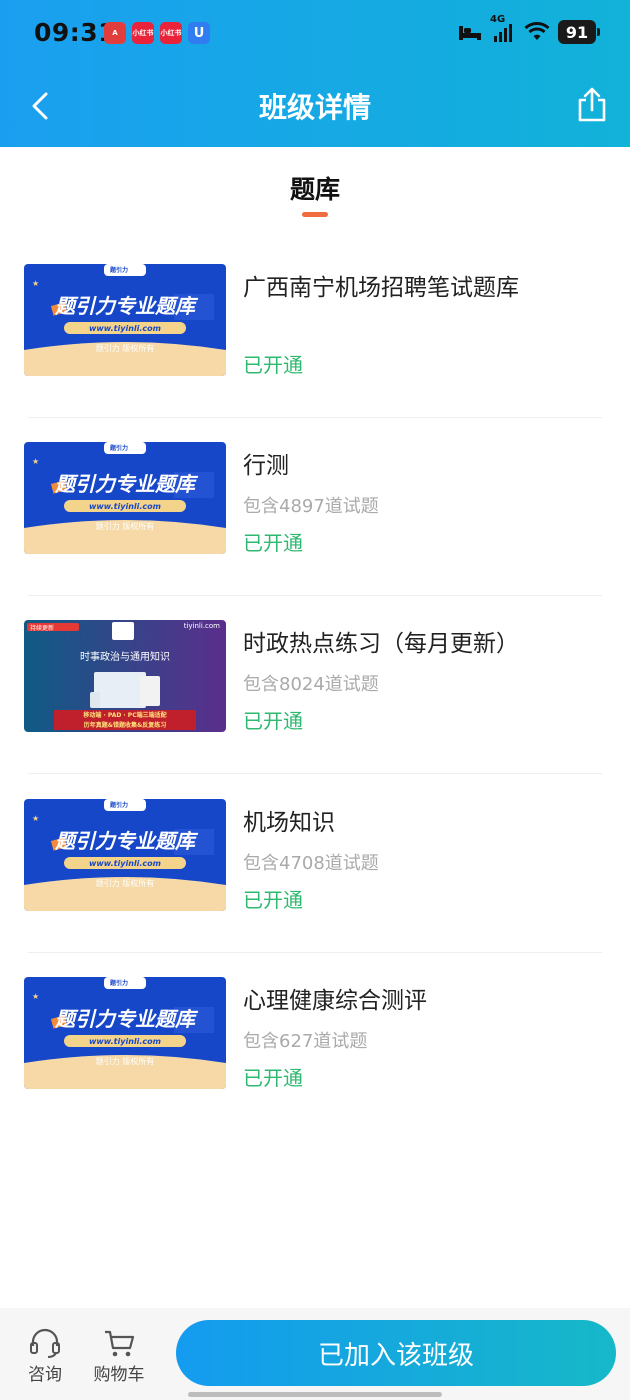  What do you see at coordinates (266, 466) in the screenshot?
I see `item-title: 行测` at bounding box center [266, 466].